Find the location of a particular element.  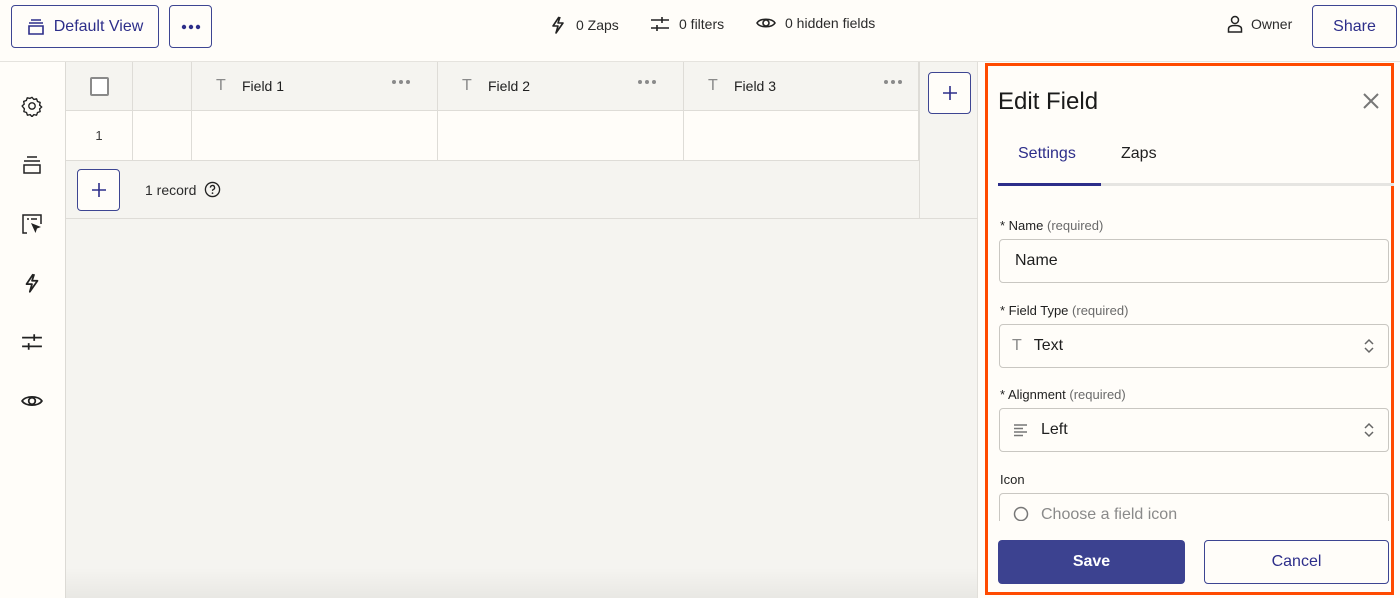

column-header-field-1: T Field 1 is located at coordinates (315, 86).